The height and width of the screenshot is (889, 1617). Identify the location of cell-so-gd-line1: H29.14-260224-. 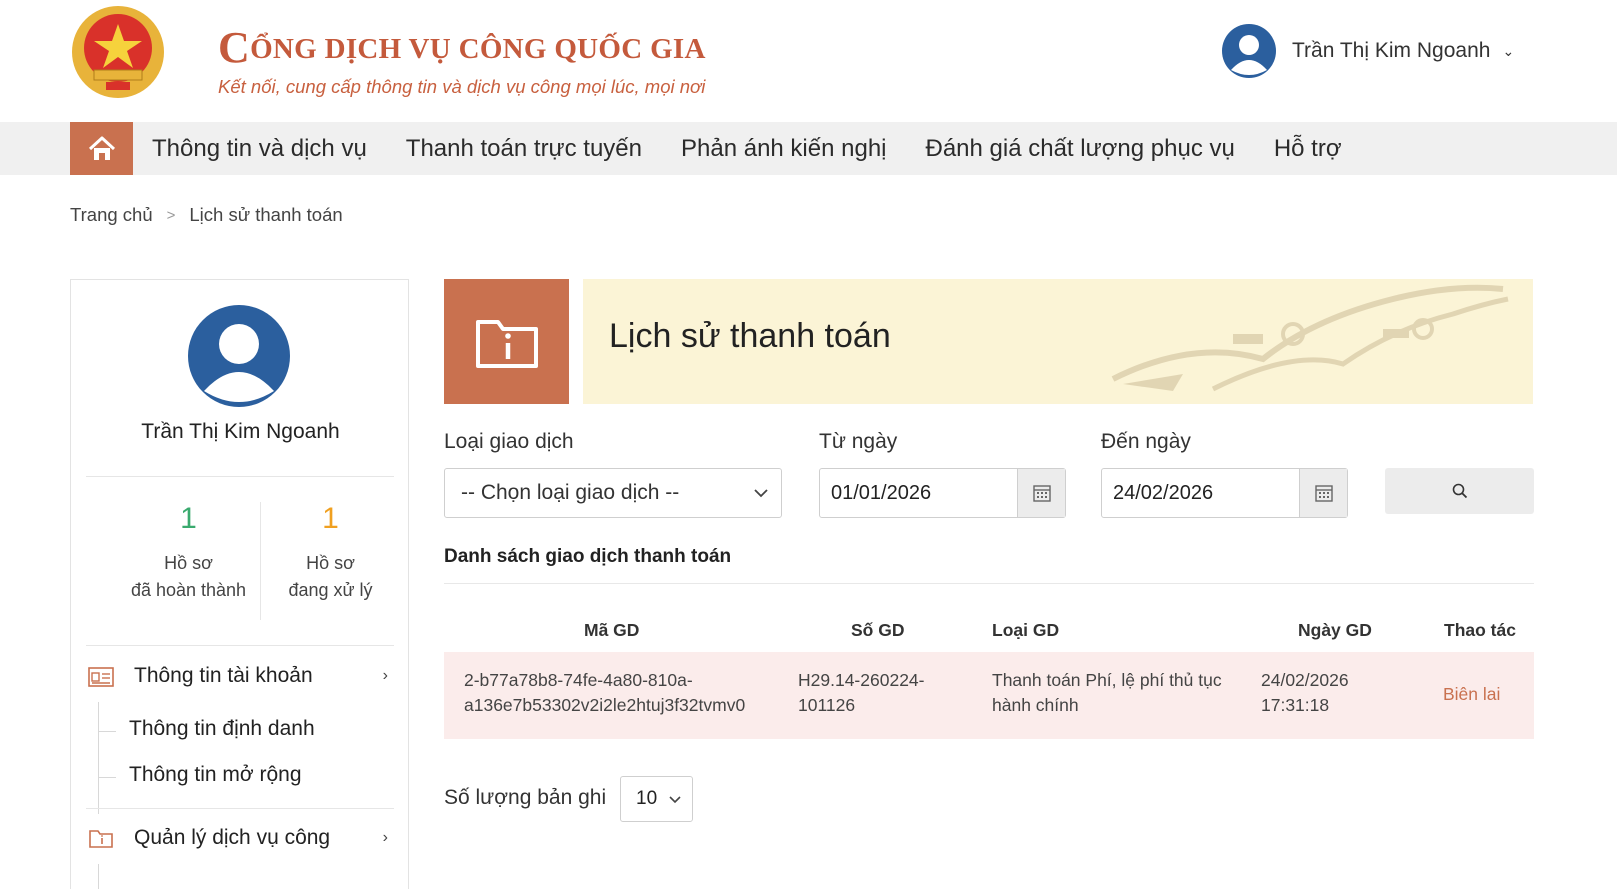
(861, 680).